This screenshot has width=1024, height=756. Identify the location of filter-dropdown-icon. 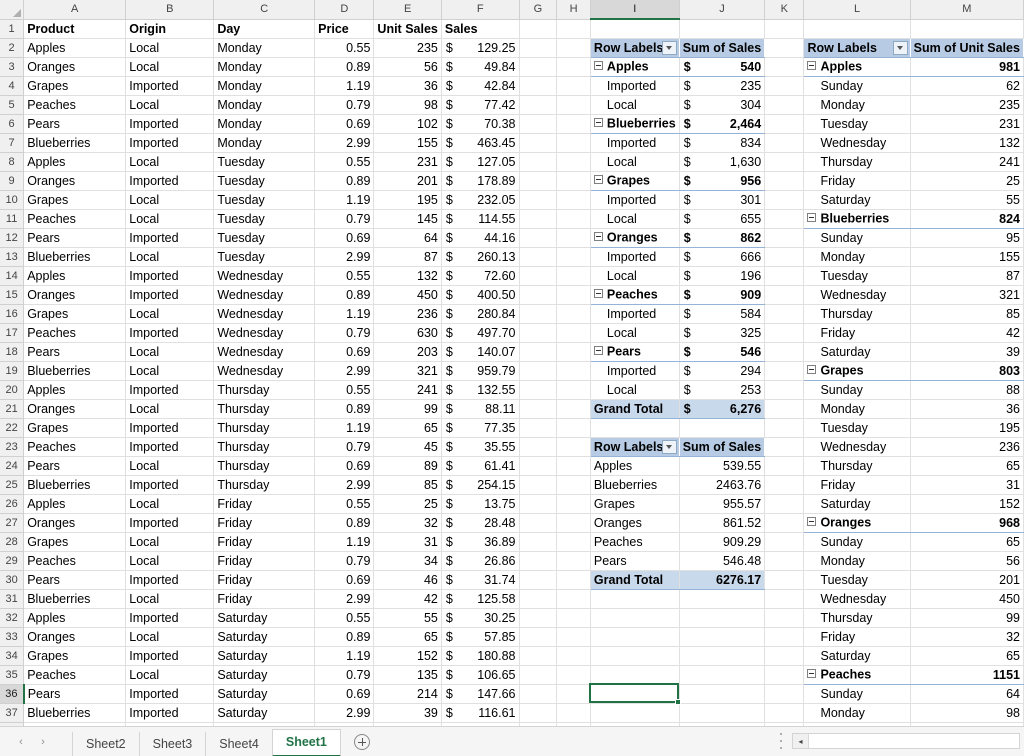
(669, 47).